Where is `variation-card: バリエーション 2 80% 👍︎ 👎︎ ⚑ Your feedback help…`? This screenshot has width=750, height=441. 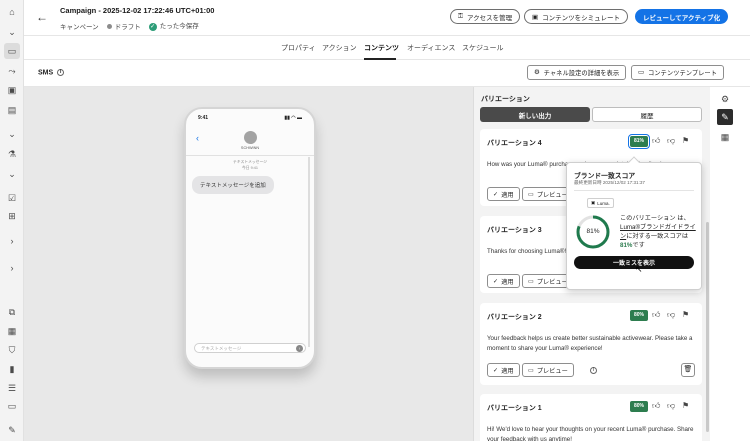
variation-card: バリエーション 2 80% 👍︎ 👎︎ ⚑ Your feedback help… is located at coordinates (591, 344).